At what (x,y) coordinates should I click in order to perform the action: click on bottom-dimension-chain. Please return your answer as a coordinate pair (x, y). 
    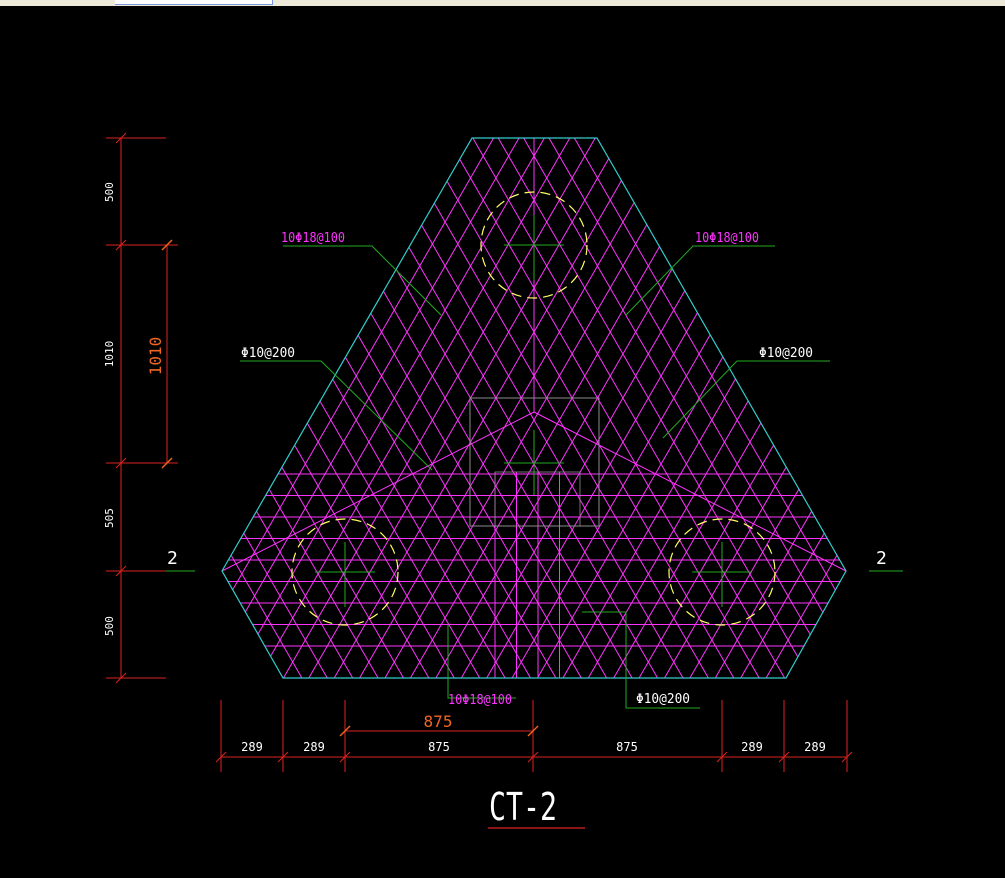
    Looking at the image, I should click on (534, 736).